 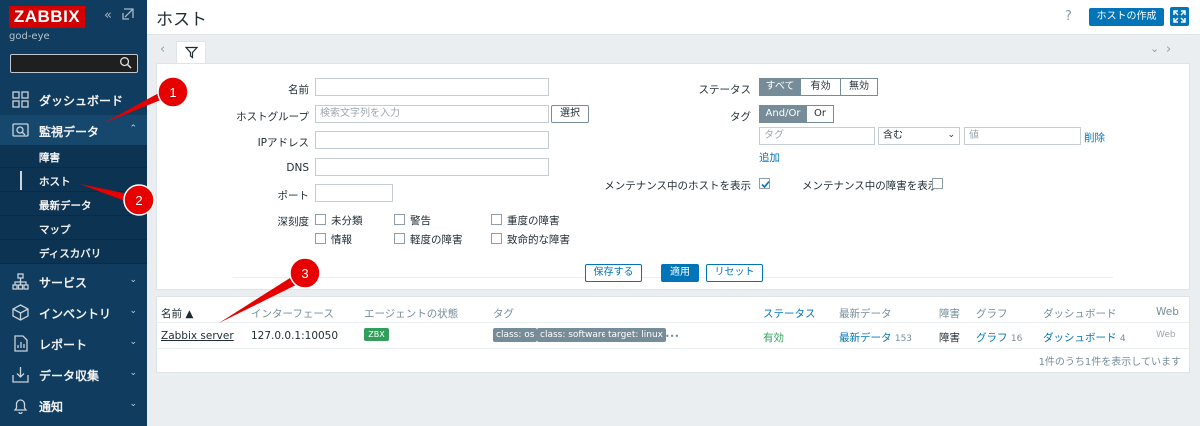 I want to click on nav-services-label: サービス, so click(x=63, y=283).